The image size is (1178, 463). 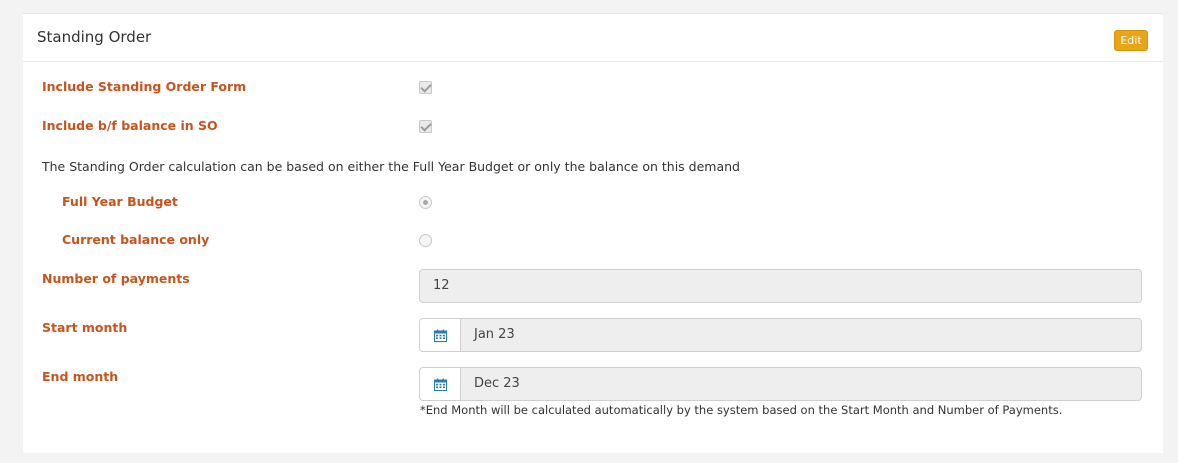 I want to click on full-year-budget-radio, so click(x=425, y=202).